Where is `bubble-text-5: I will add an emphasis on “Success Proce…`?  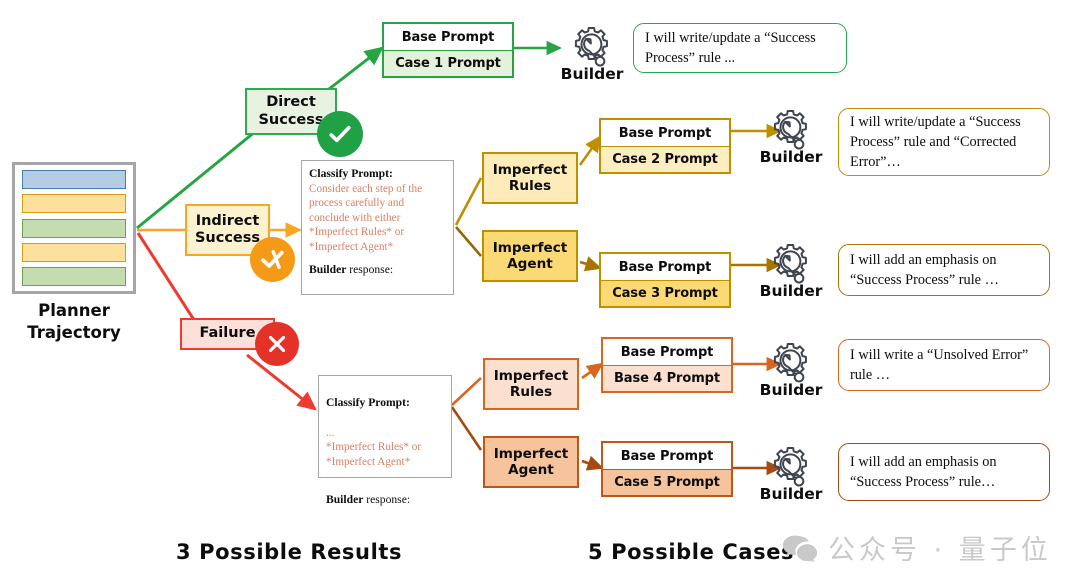
bubble-text-5: I will add an emphasis on “Success Proce… is located at coordinates (923, 471).